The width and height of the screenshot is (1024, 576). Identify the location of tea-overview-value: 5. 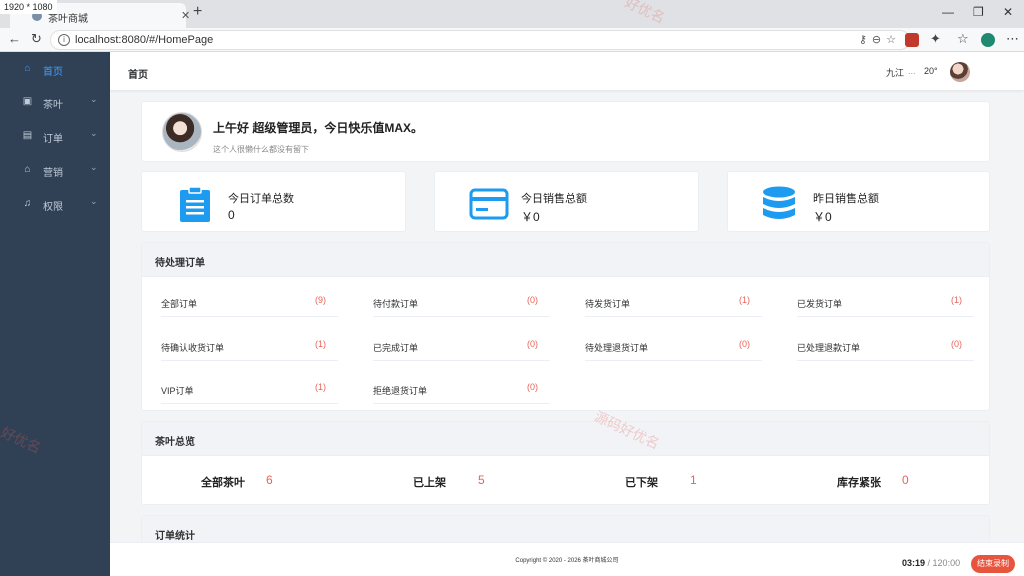
(481, 480).